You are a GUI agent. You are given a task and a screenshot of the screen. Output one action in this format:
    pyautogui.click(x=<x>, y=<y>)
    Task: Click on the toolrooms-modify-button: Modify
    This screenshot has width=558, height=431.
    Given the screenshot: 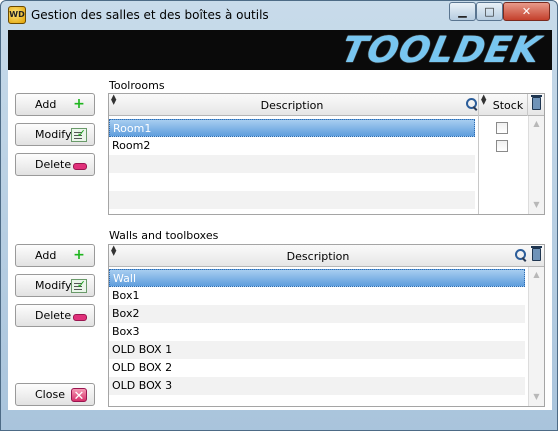 What is the action you would take?
    pyautogui.click(x=55, y=134)
    